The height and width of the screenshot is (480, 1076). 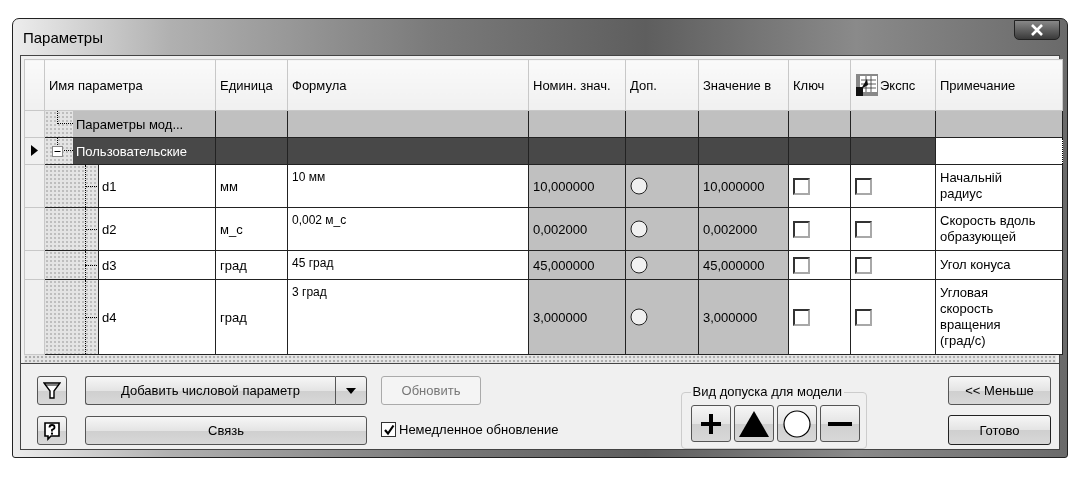 I want to click on nominal-value-cell: 10,000000, so click(x=564, y=186).